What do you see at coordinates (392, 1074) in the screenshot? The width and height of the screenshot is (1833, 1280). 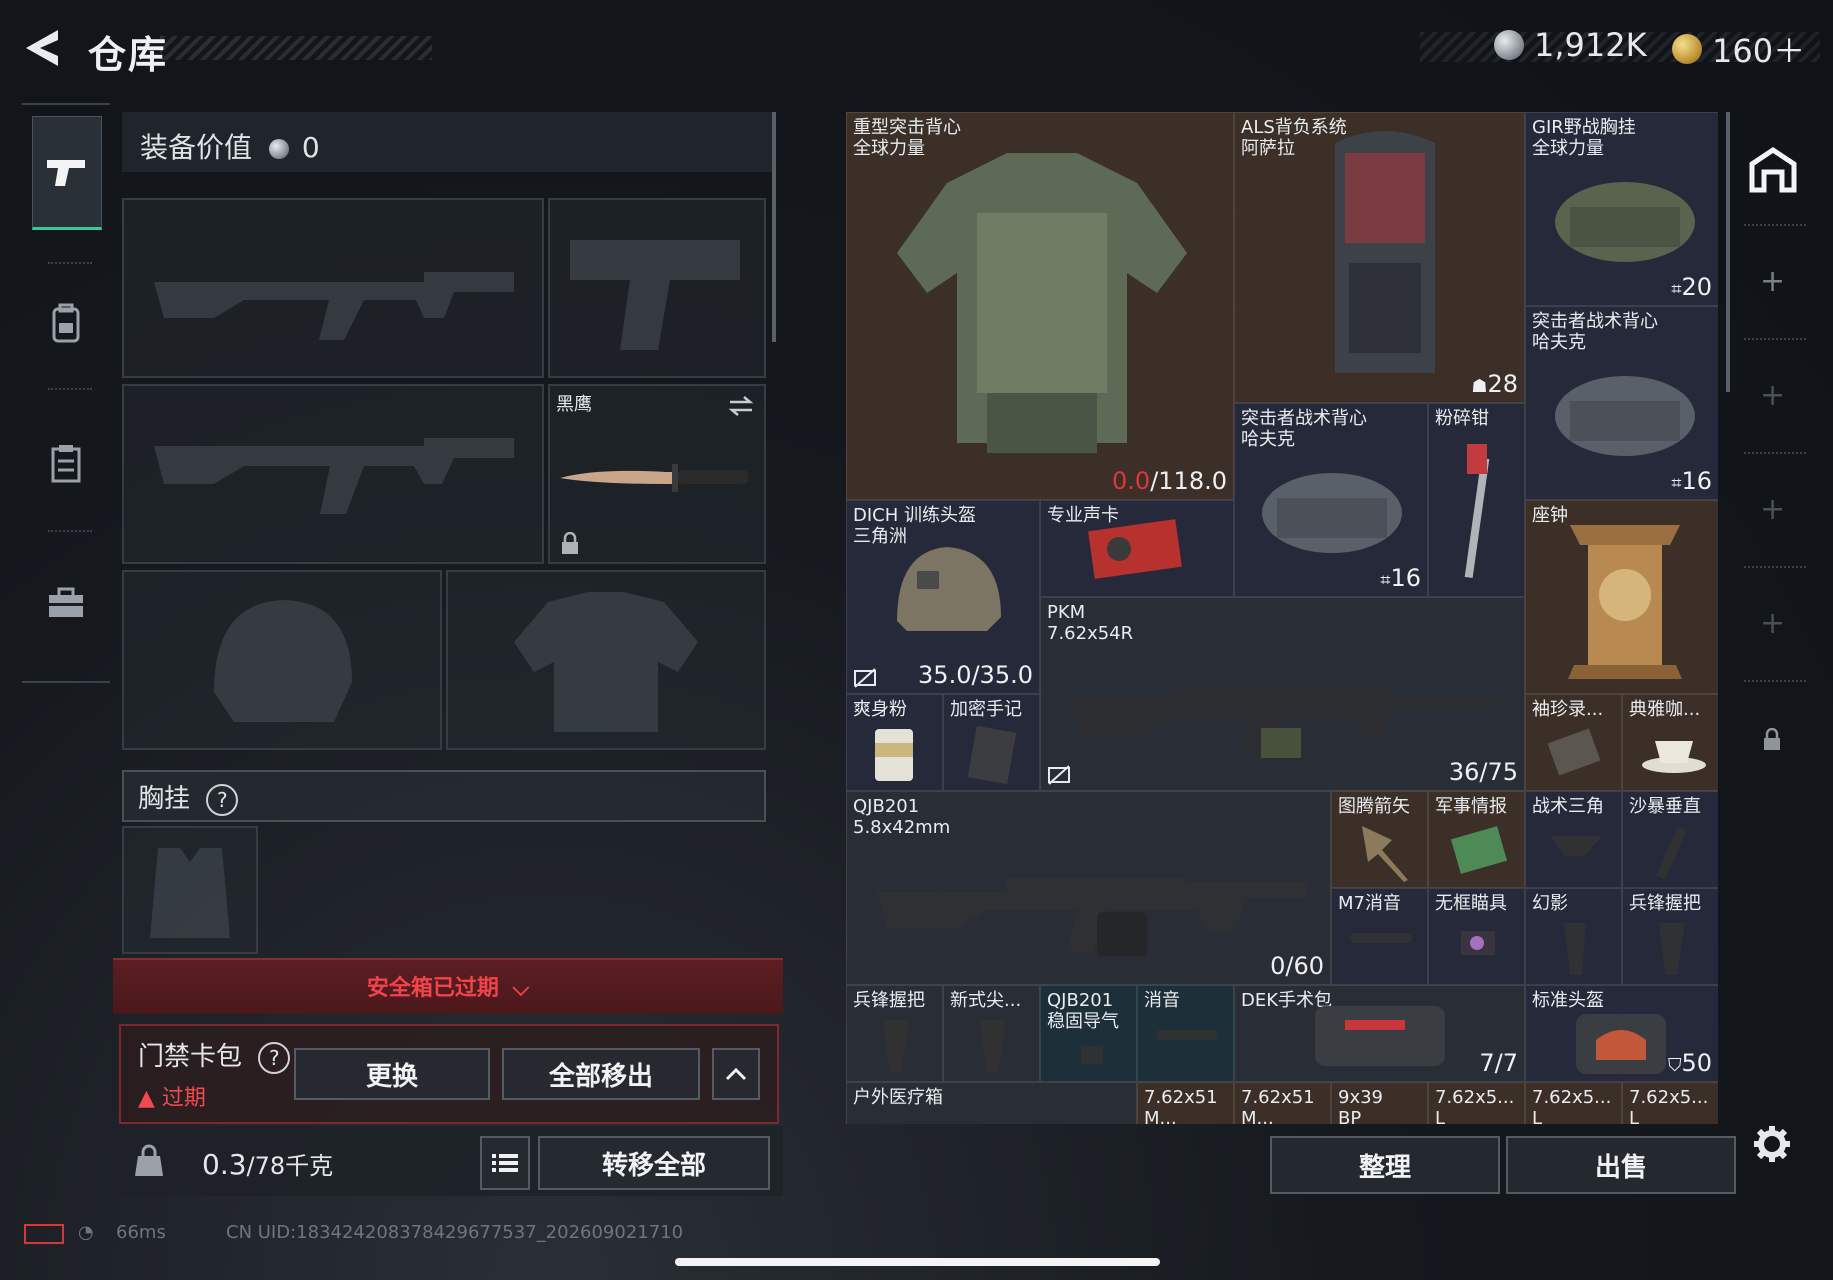 I see `replace-button: 更换` at bounding box center [392, 1074].